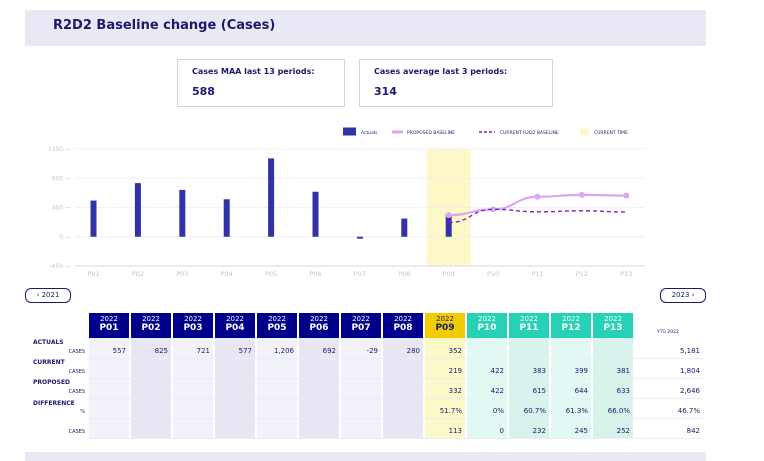 This screenshot has height=461, width=764. What do you see at coordinates (161, 351) in the screenshot?
I see `table-cell: 825` at bounding box center [161, 351].